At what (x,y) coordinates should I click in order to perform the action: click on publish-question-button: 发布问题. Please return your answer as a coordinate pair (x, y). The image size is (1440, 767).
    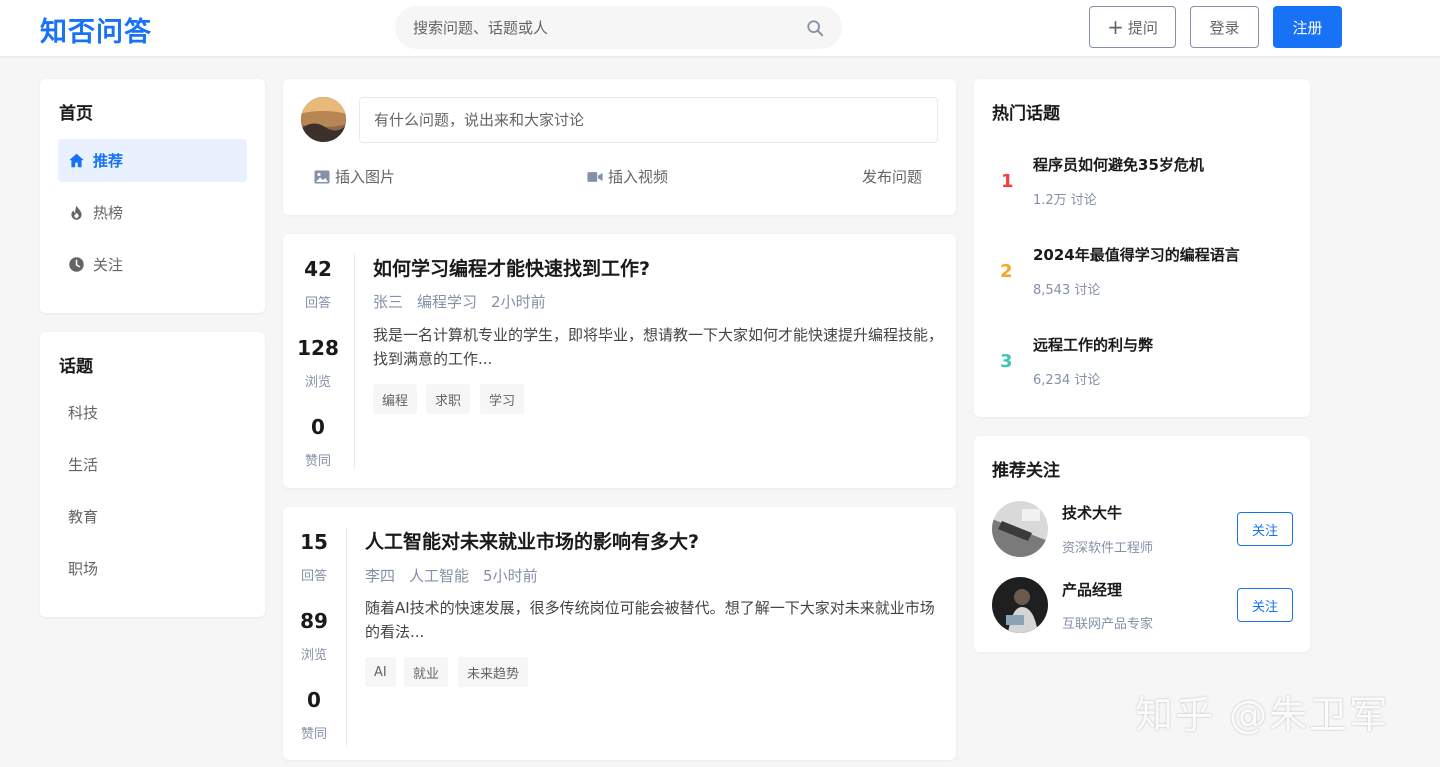
    Looking at the image, I should click on (892, 176).